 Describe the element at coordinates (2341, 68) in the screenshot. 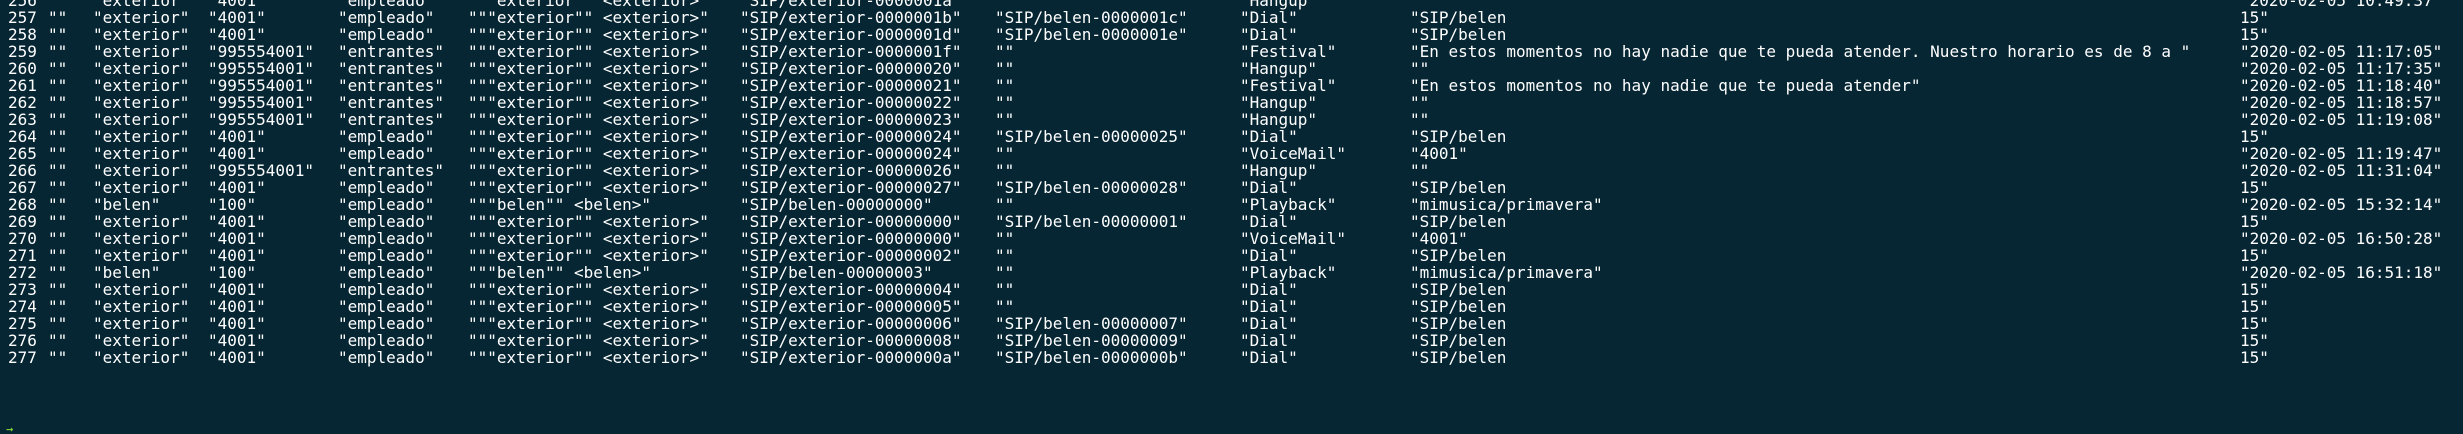

I see `cell-timestamp: "2020-02-05 11:17:35"` at that location.